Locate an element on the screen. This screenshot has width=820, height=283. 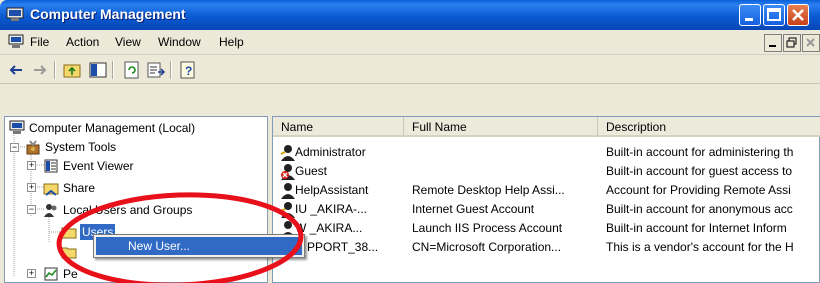
child-restore-button is located at coordinates (792, 43).